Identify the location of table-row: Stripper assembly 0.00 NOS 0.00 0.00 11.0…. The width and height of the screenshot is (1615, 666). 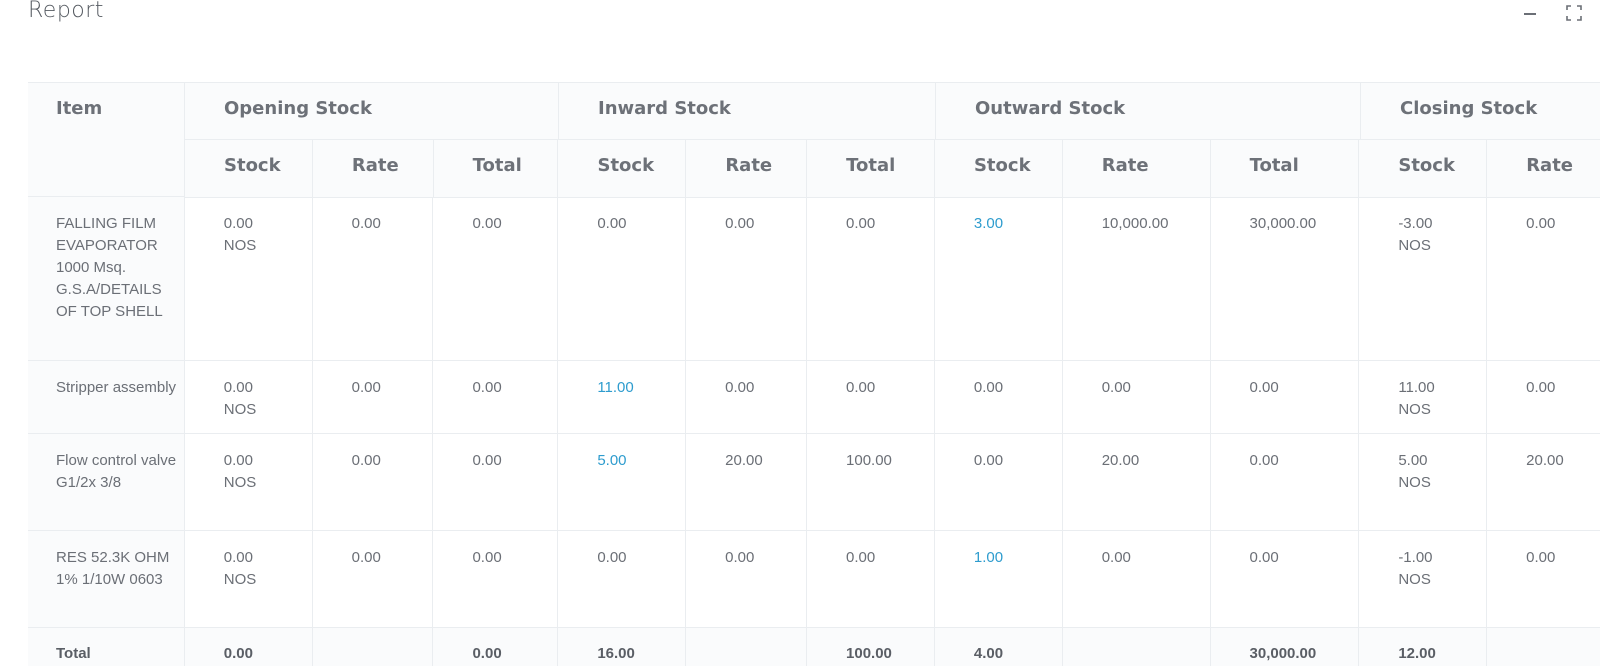
(814, 397).